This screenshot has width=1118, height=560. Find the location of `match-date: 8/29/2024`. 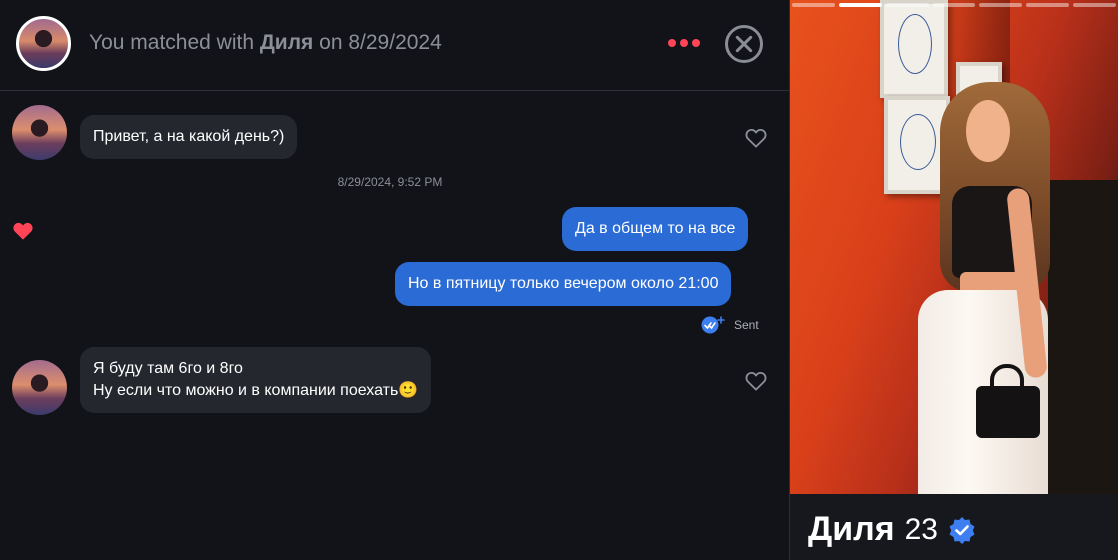

match-date: 8/29/2024 is located at coordinates (395, 42).